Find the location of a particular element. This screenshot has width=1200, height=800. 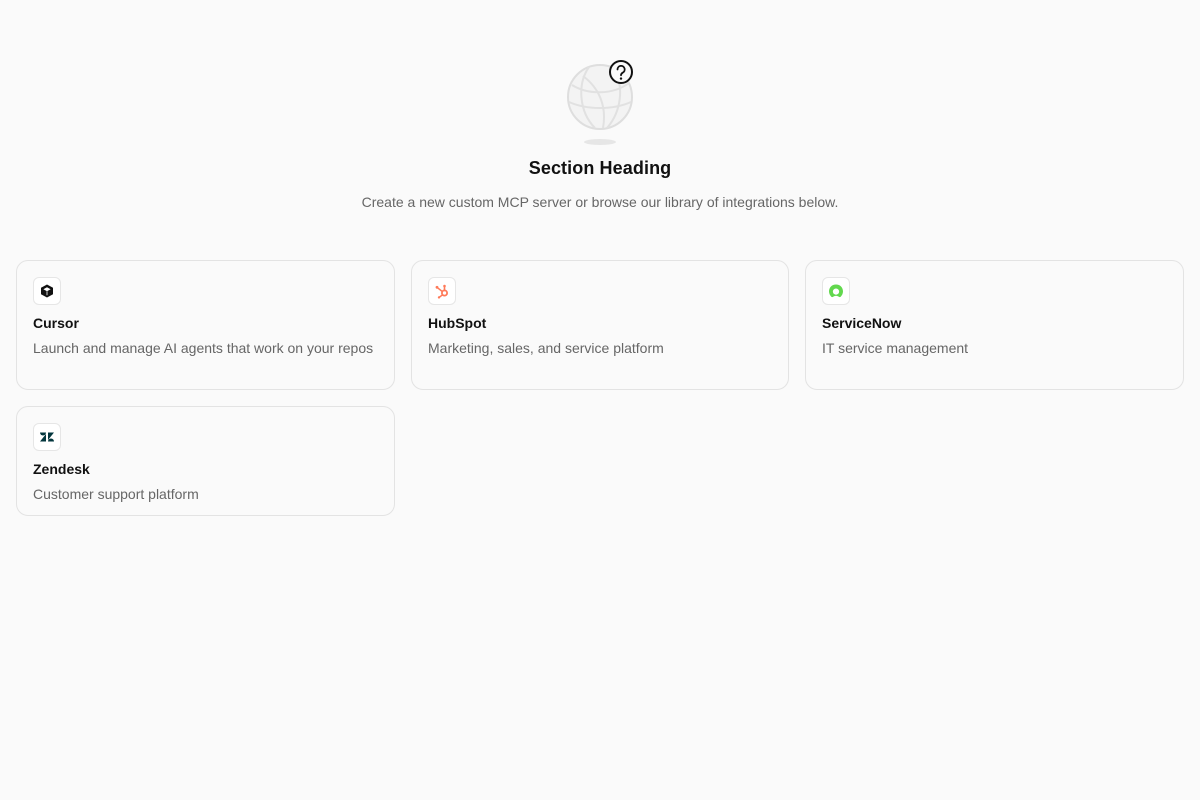

hubspot-logo is located at coordinates (442, 291).